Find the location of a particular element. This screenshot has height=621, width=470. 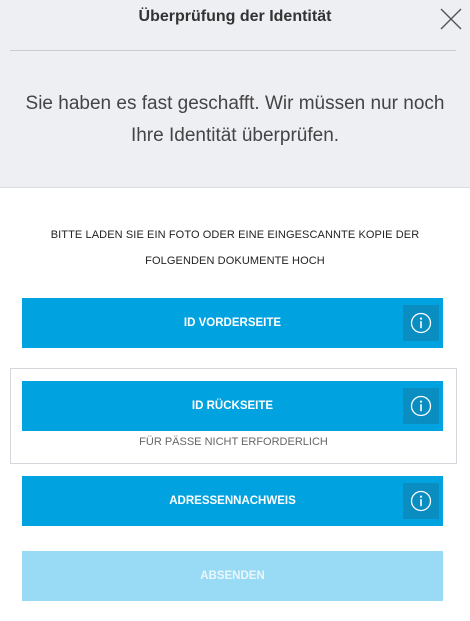

proof-of-address-upload-button: ADRESSENNACHWEIS is located at coordinates (232, 501).